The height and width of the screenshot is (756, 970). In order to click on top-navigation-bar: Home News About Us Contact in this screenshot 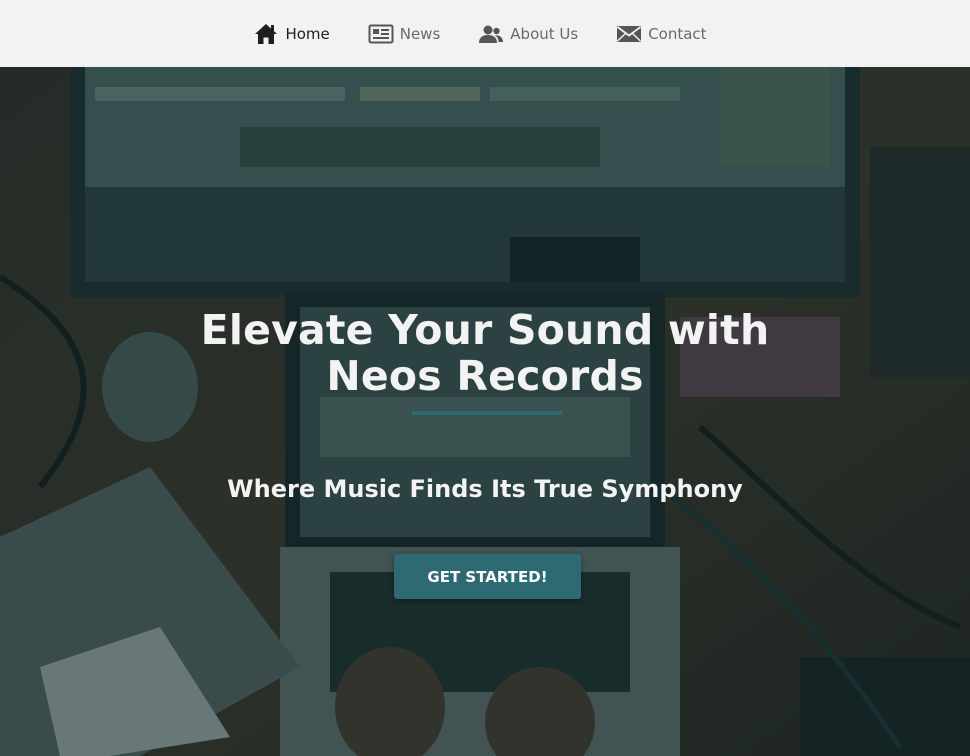, I will do `click(485, 33)`.